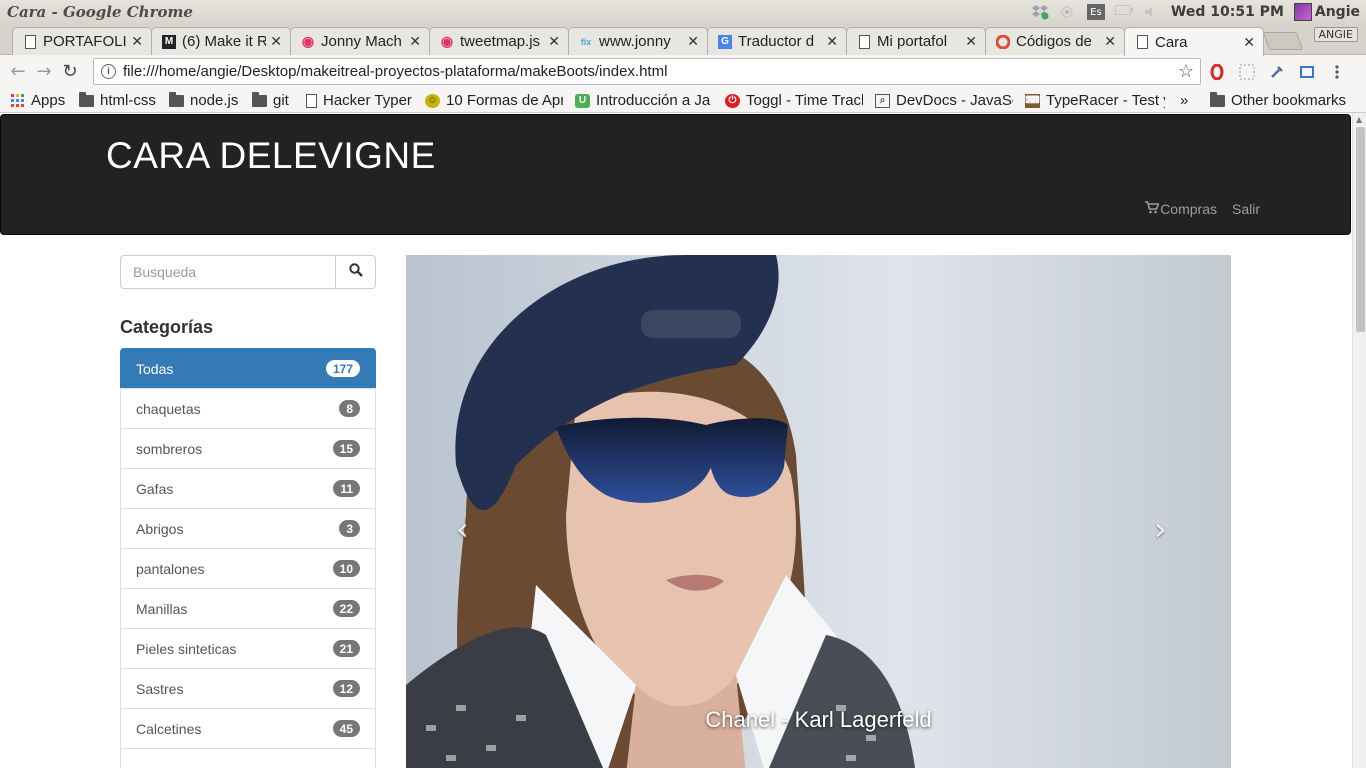 The width and height of the screenshot is (1366, 768). I want to click on page-scrollbar: ▲, so click(1359, 440).